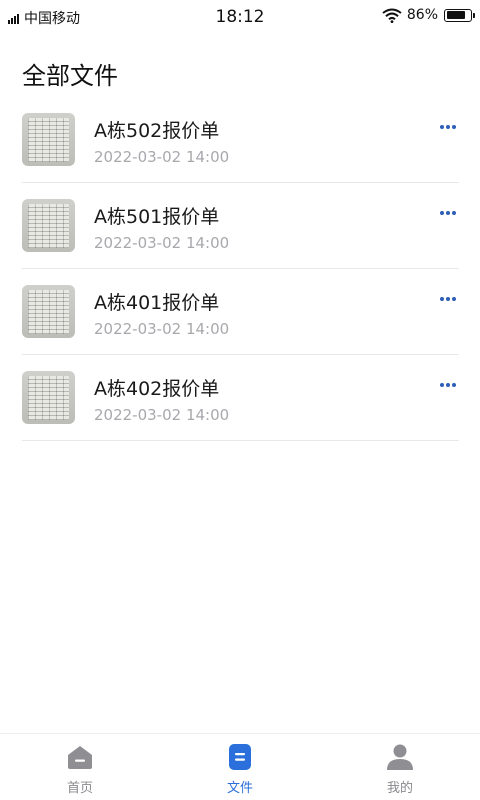 The height and width of the screenshot is (800, 480). I want to click on bottom-tab-bar: 首页 文件 我的, so click(240, 766).